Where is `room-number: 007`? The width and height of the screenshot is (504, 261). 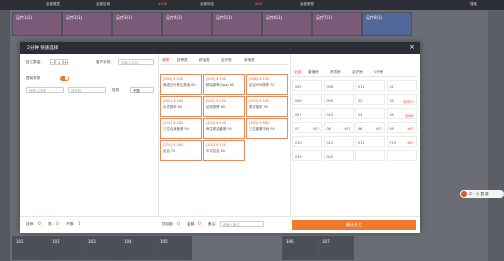 room-number: 007 is located at coordinates (298, 114).